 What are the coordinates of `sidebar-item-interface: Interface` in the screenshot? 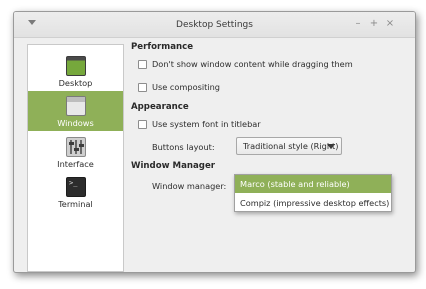 It's located at (75, 152).